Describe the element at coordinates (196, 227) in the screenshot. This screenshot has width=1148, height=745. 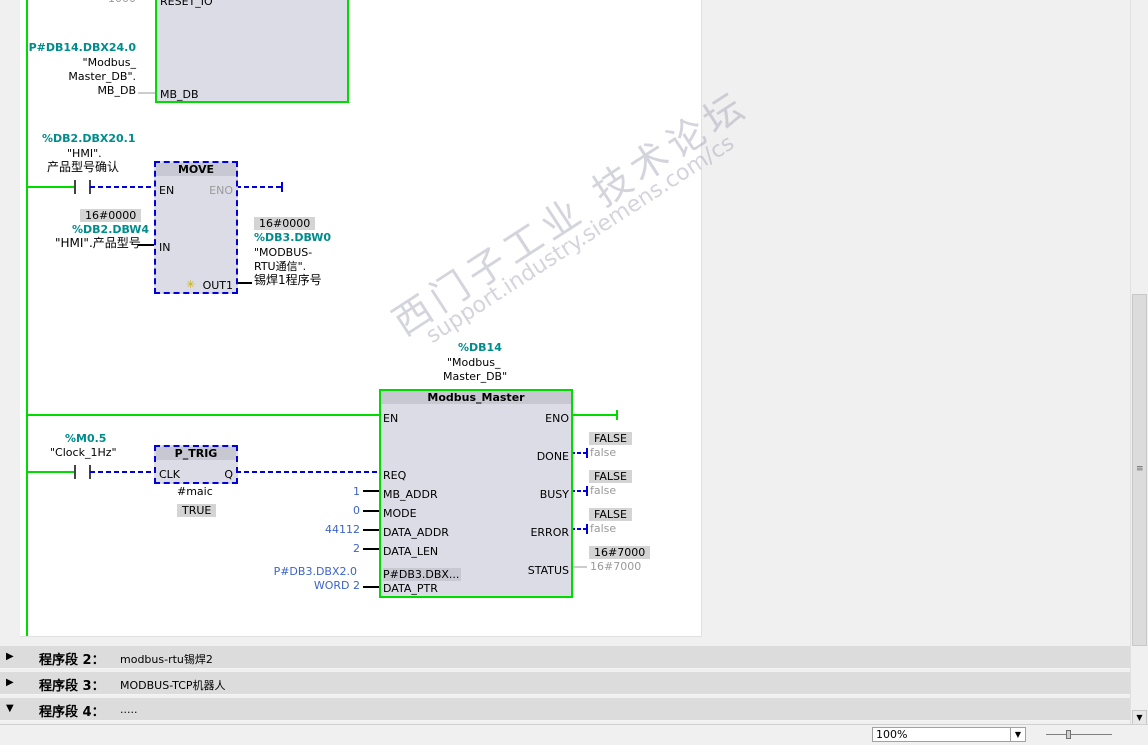
I see `move-block: MOVE EN ENO IN OUT1 ✳` at that location.